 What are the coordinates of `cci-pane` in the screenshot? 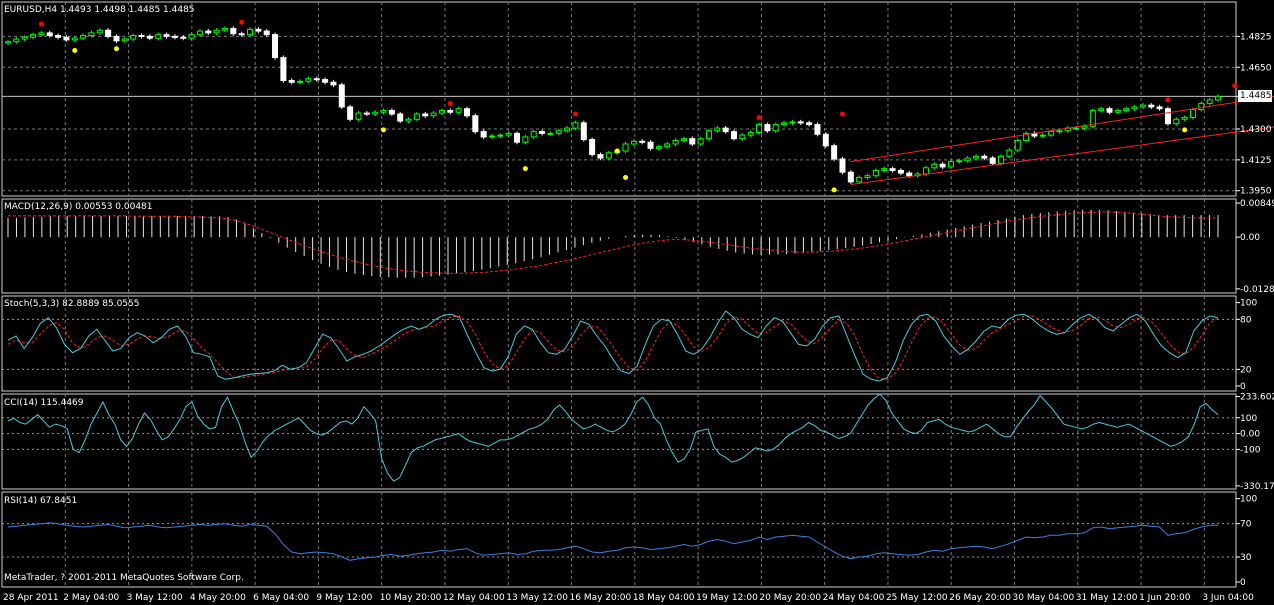 It's located at (619, 437).